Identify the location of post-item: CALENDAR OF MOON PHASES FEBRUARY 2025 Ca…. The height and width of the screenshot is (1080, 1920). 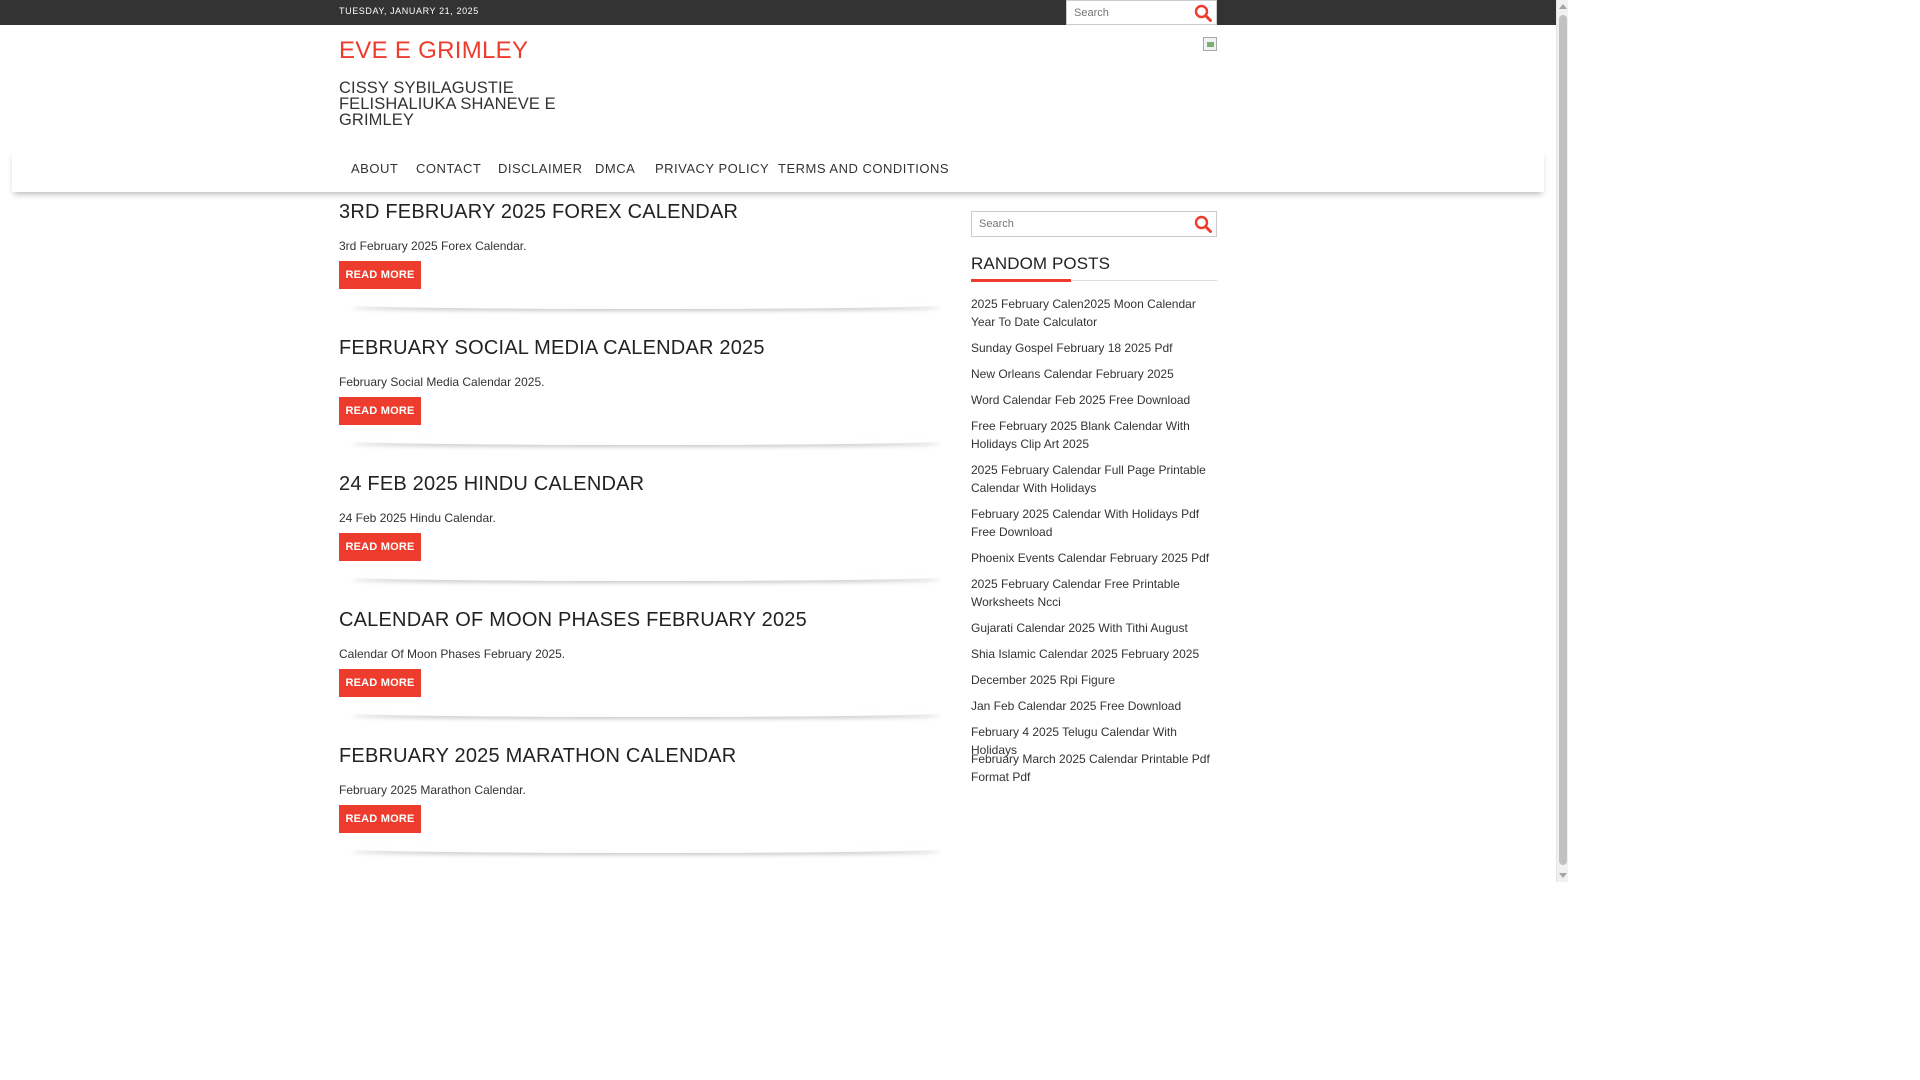
(642, 653).